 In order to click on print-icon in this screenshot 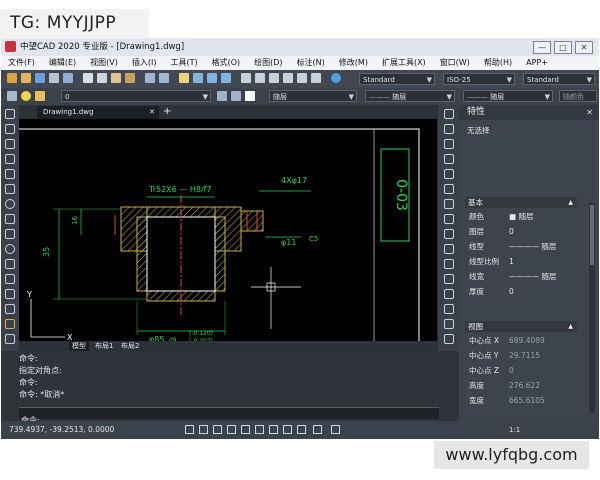, I will do `click(54, 78)`.